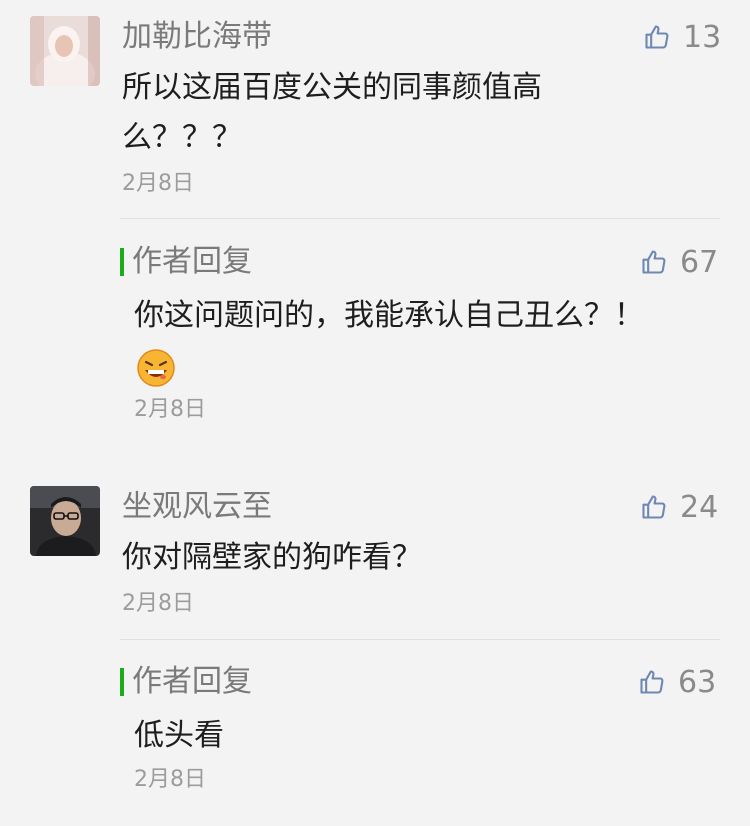  What do you see at coordinates (702, 37) in the screenshot?
I see `like-count: 13` at bounding box center [702, 37].